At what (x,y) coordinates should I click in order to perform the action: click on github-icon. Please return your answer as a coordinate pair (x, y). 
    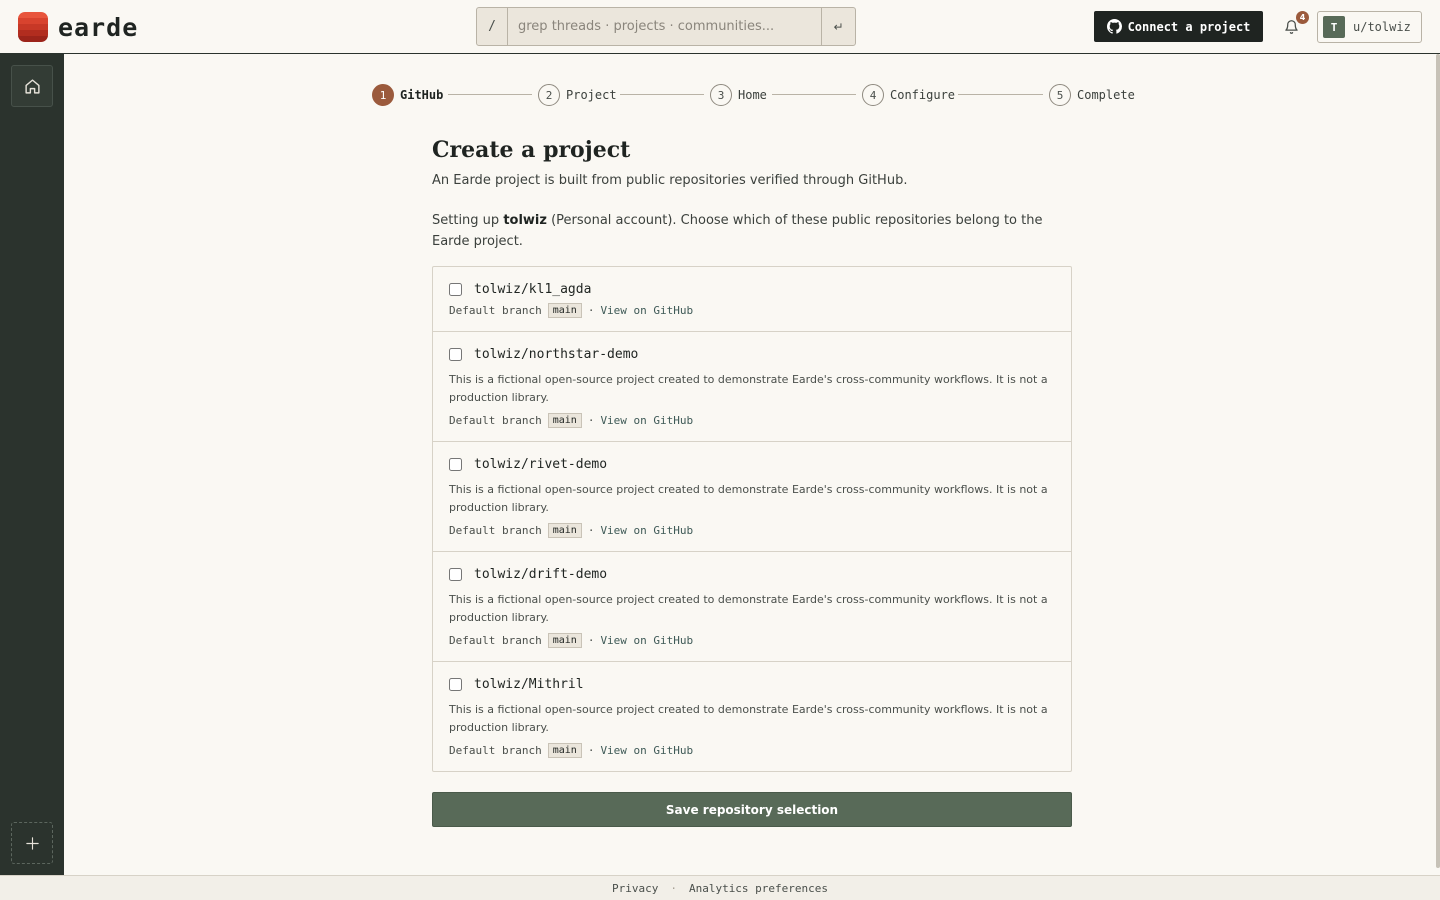
    Looking at the image, I should click on (1114, 26).